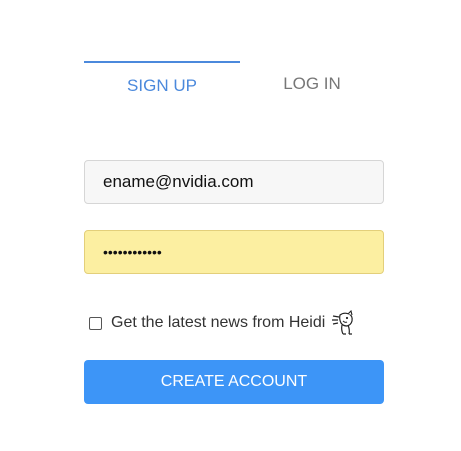 The width and height of the screenshot is (461, 451). Describe the element at coordinates (162, 81) in the screenshot. I see `tab-sign-up: SIGN UP` at that location.